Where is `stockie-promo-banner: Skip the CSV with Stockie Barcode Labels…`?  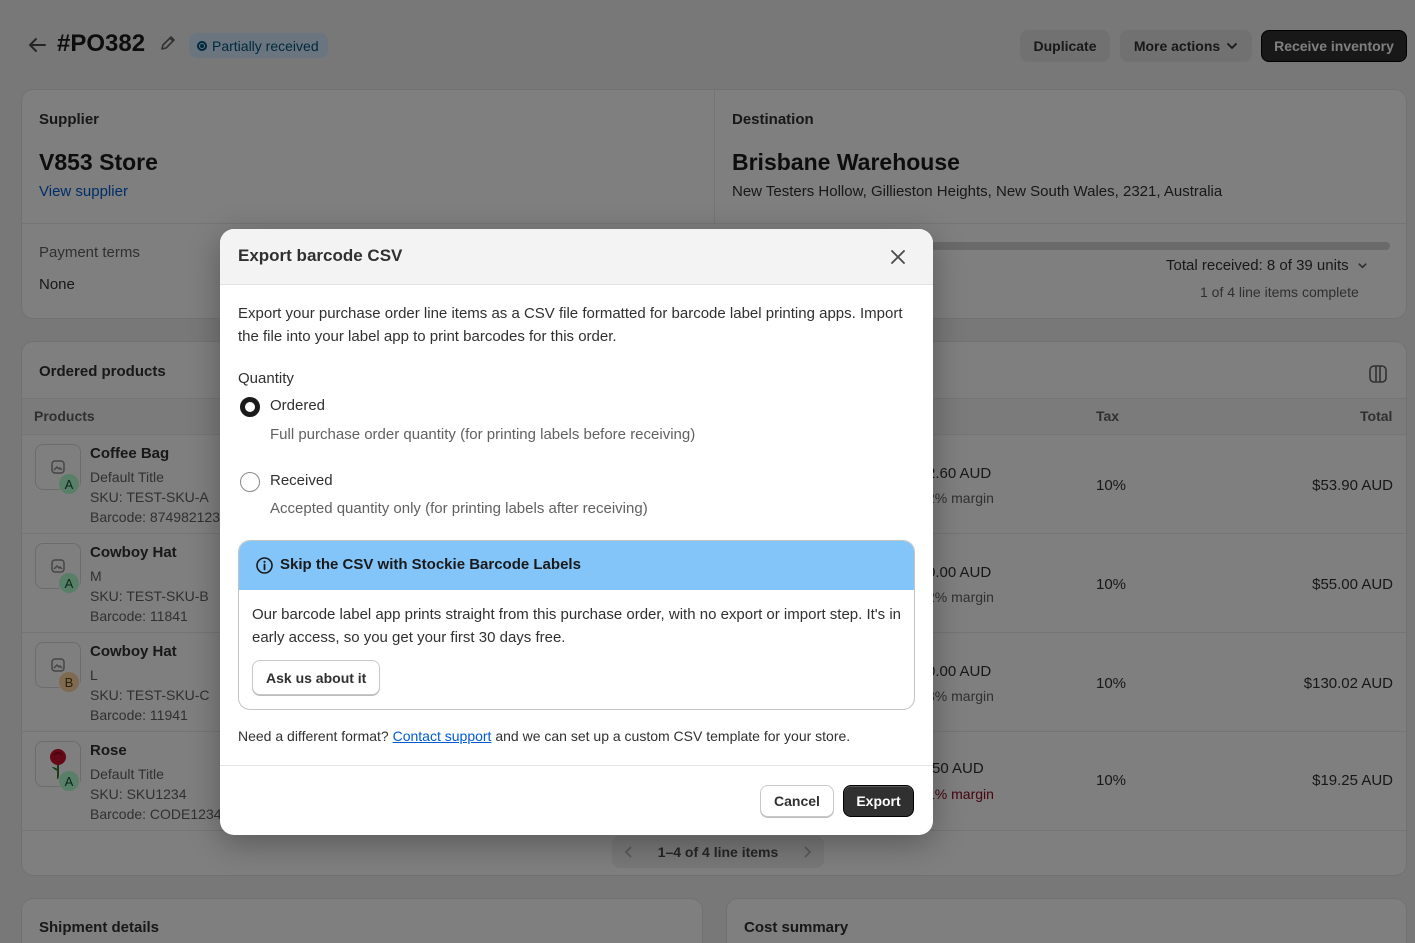
stockie-promo-banner: Skip the CSV with Stockie Barcode Labels… is located at coordinates (576, 625).